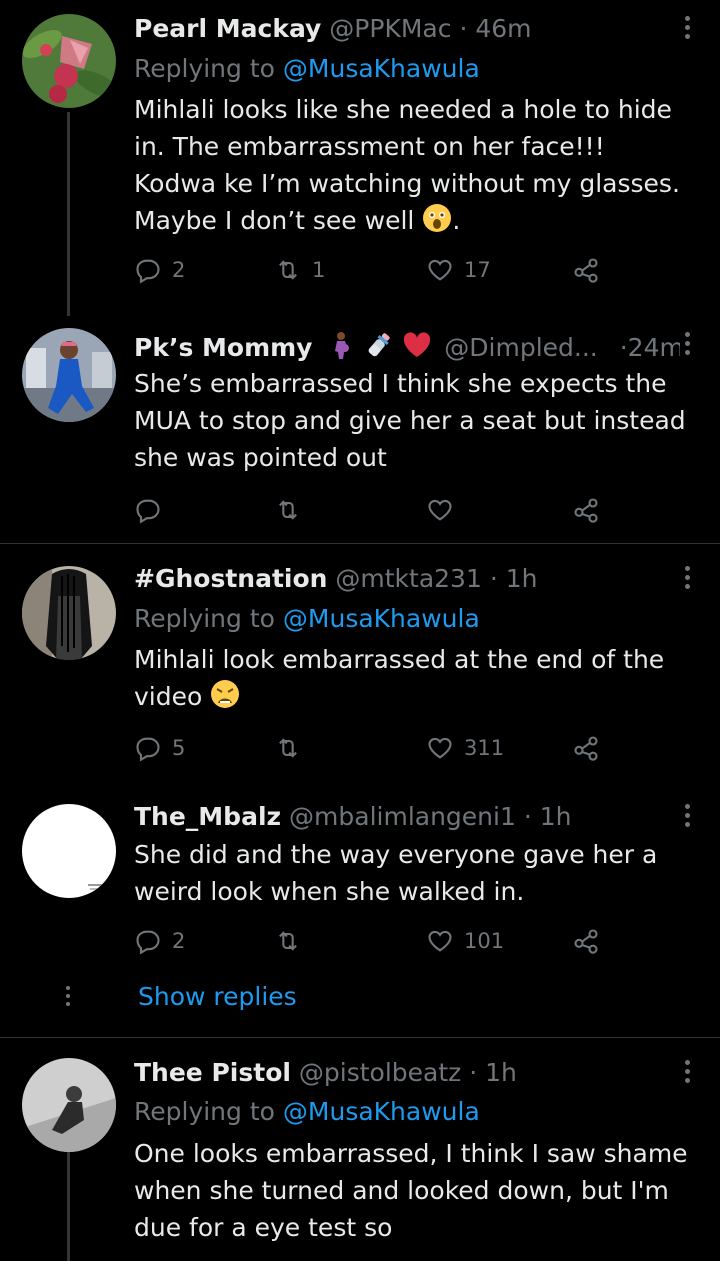 The width and height of the screenshot is (720, 1261). I want to click on author-name: #Ghostnation, so click(230, 578).